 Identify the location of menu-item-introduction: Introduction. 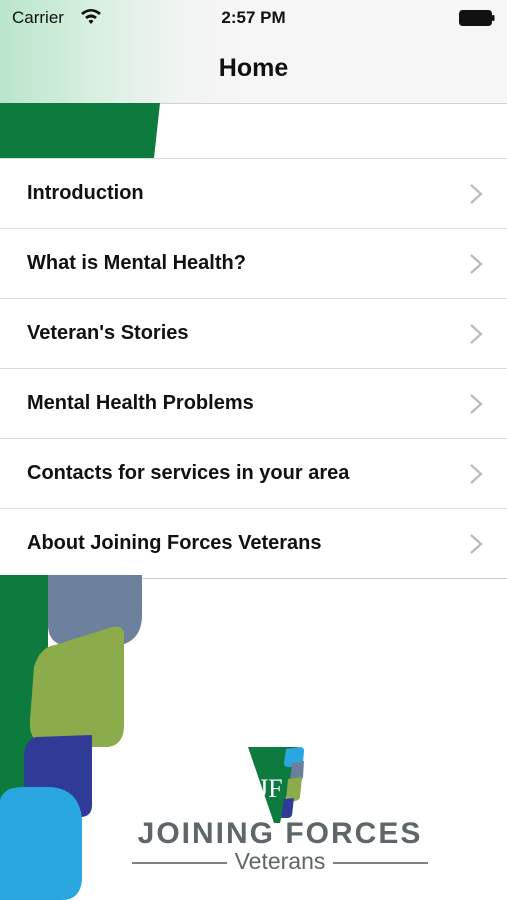
(253, 194).